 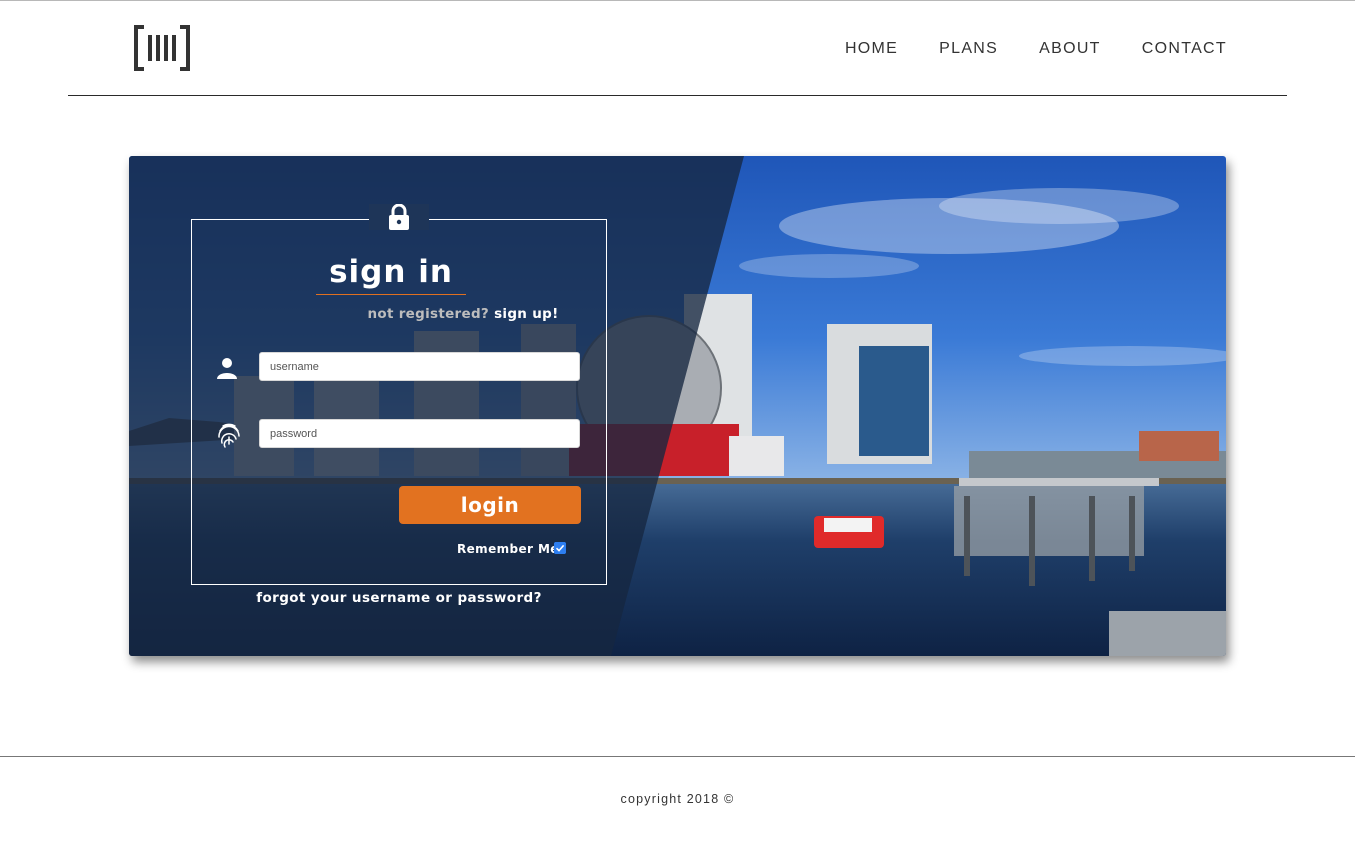 What do you see at coordinates (399, 217) in the screenshot?
I see `lock-icon` at bounding box center [399, 217].